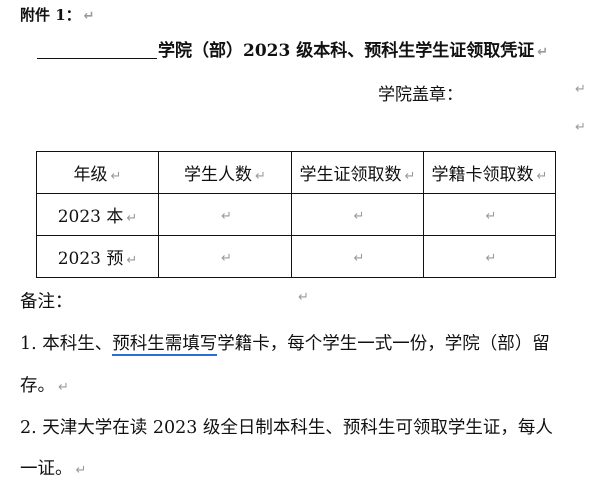 The image size is (597, 480). Describe the element at coordinates (97, 58) in the screenshot. I see `fill-in-blank-line` at that location.